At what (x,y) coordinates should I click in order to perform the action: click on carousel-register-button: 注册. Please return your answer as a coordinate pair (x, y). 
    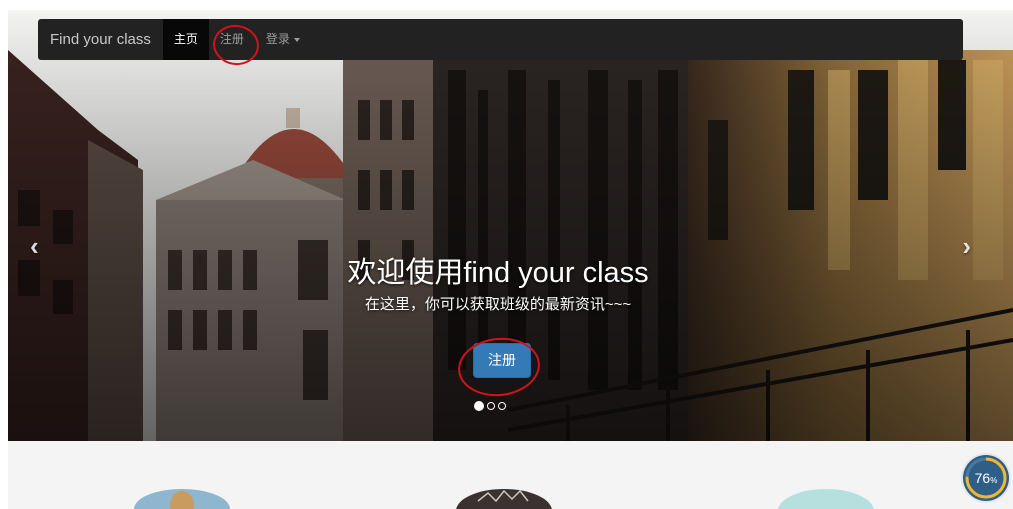
    Looking at the image, I should click on (502, 360).